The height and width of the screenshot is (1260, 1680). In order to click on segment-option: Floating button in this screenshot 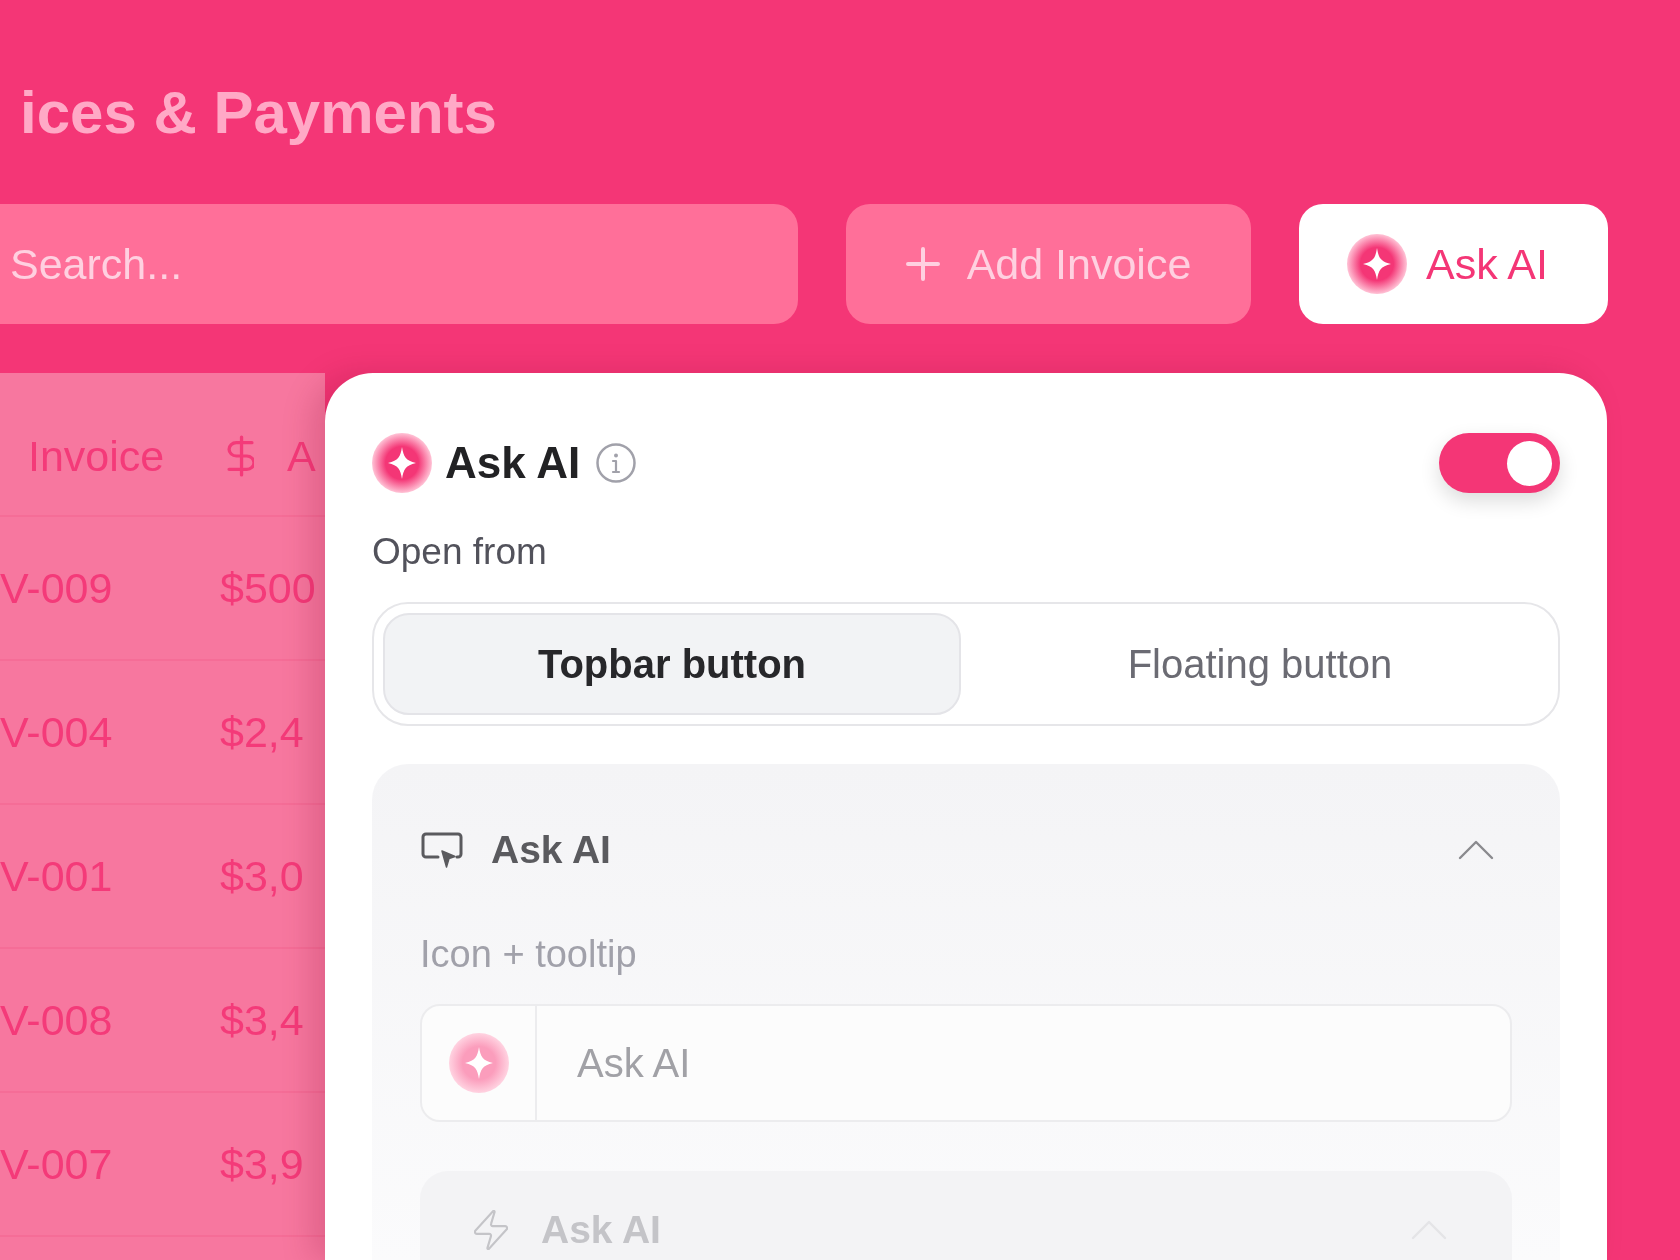, I will do `click(1260, 664)`.